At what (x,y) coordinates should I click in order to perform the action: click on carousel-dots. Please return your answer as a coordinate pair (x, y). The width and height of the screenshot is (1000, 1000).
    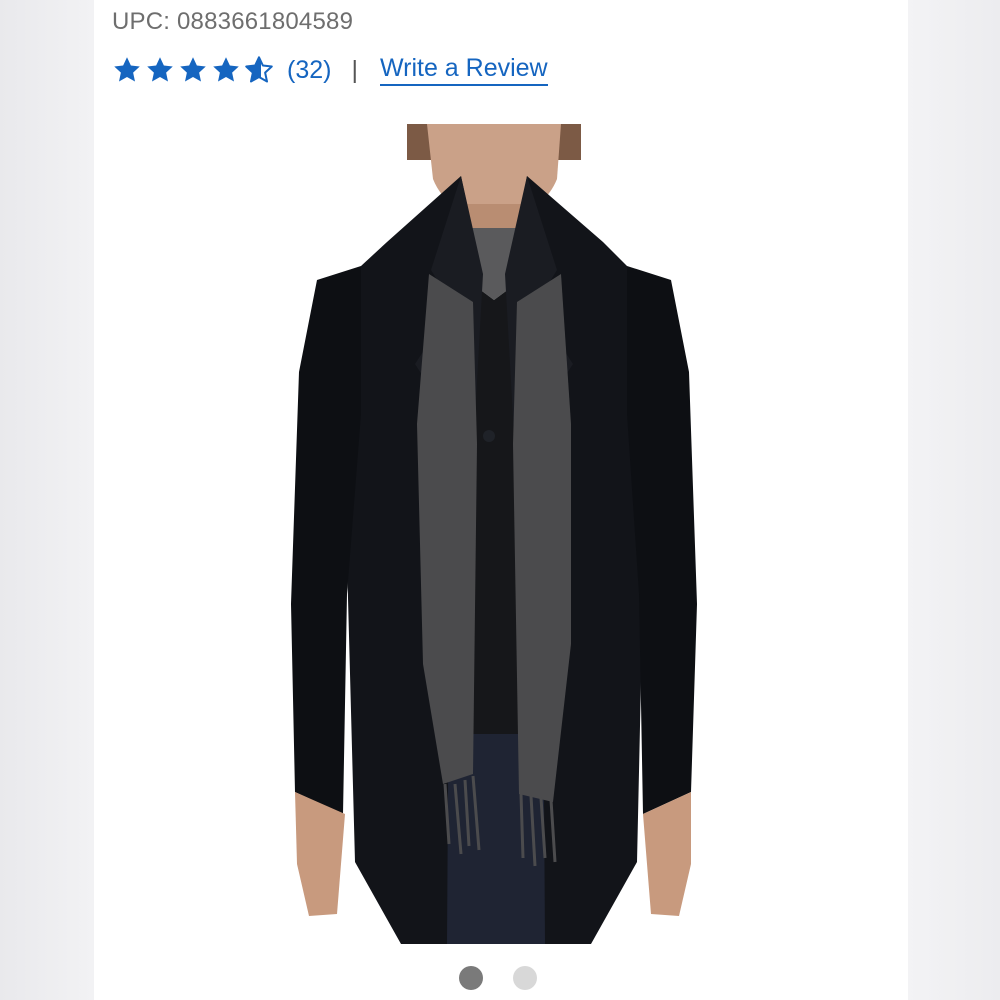
    Looking at the image, I should click on (513, 978).